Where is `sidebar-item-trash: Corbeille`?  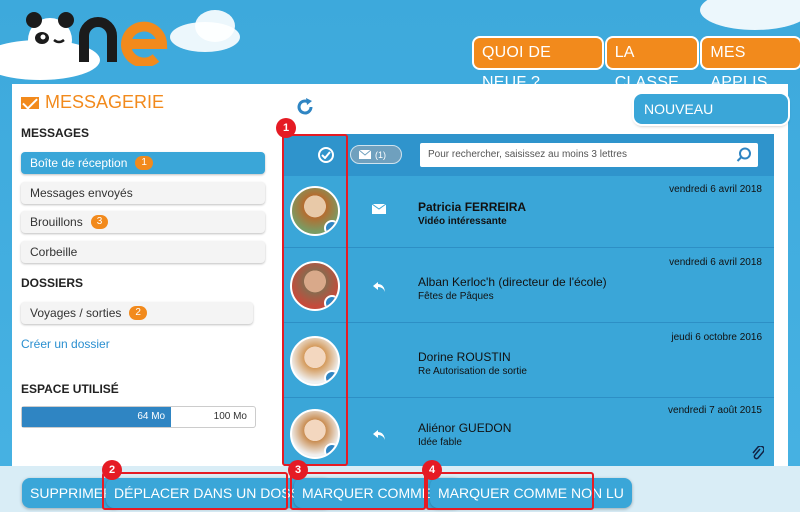
sidebar-item-trash: Corbeille is located at coordinates (143, 252).